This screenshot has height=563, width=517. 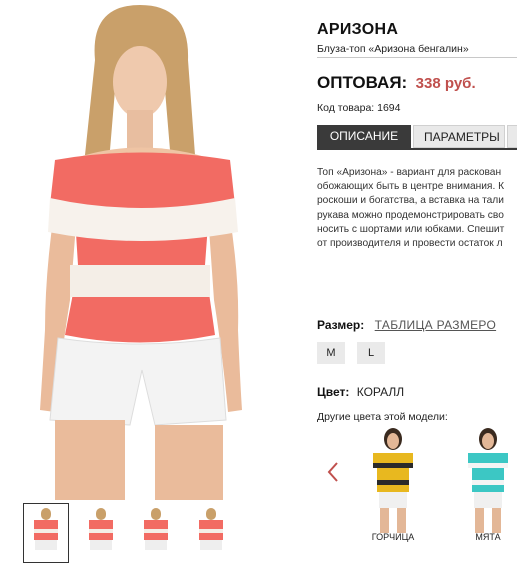 I want to click on price-value: 338 руб., so click(x=445, y=83).